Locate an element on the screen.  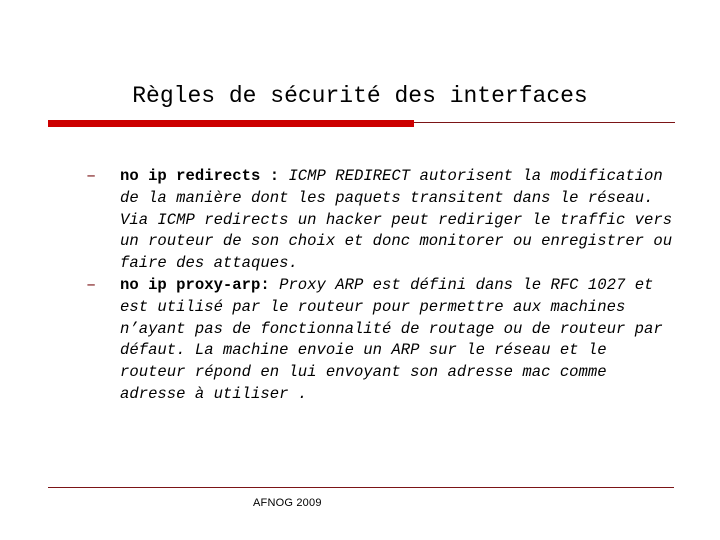
footer-divider is located at coordinates (361, 487).